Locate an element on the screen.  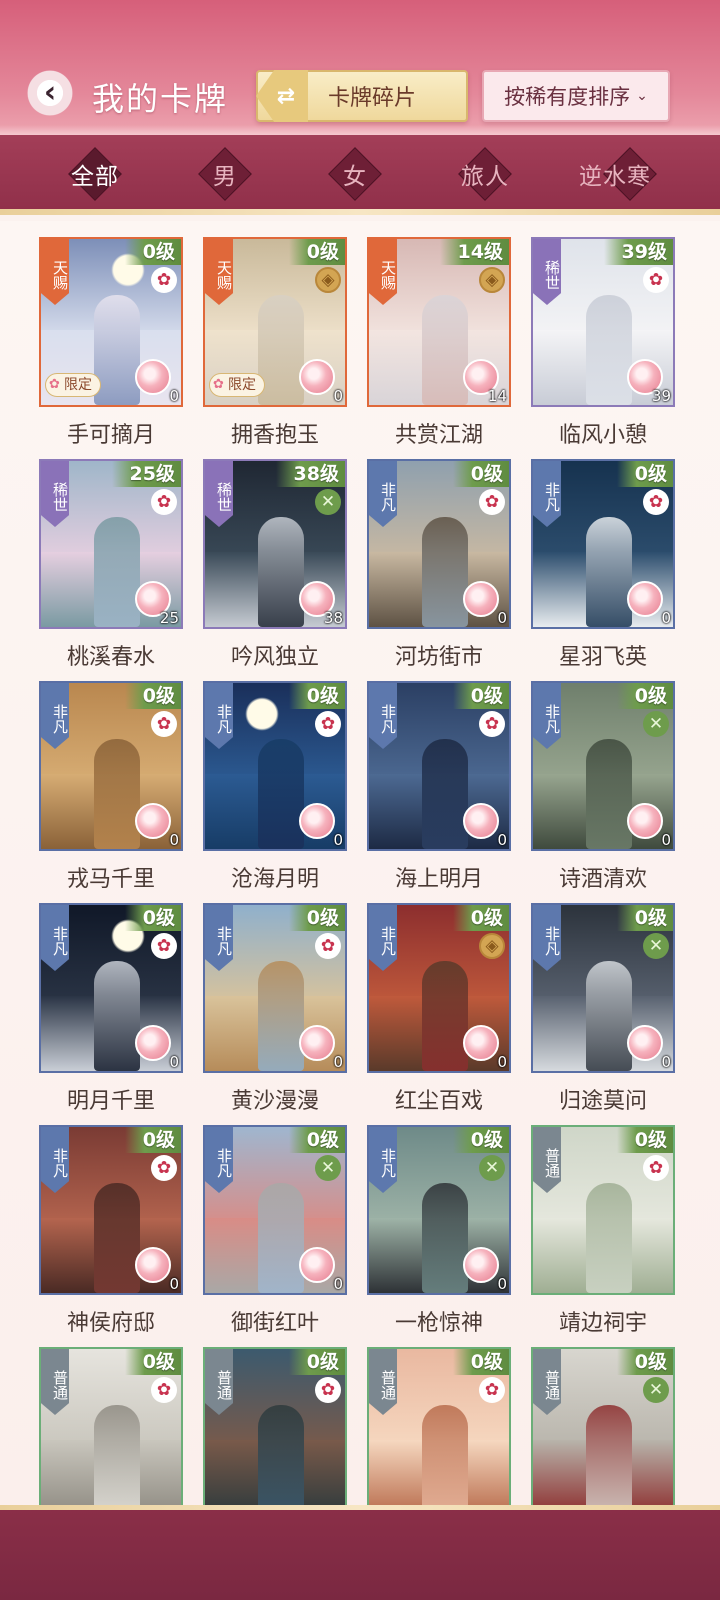
back-arrow-icon: ‹ is located at coordinates (50, 92).